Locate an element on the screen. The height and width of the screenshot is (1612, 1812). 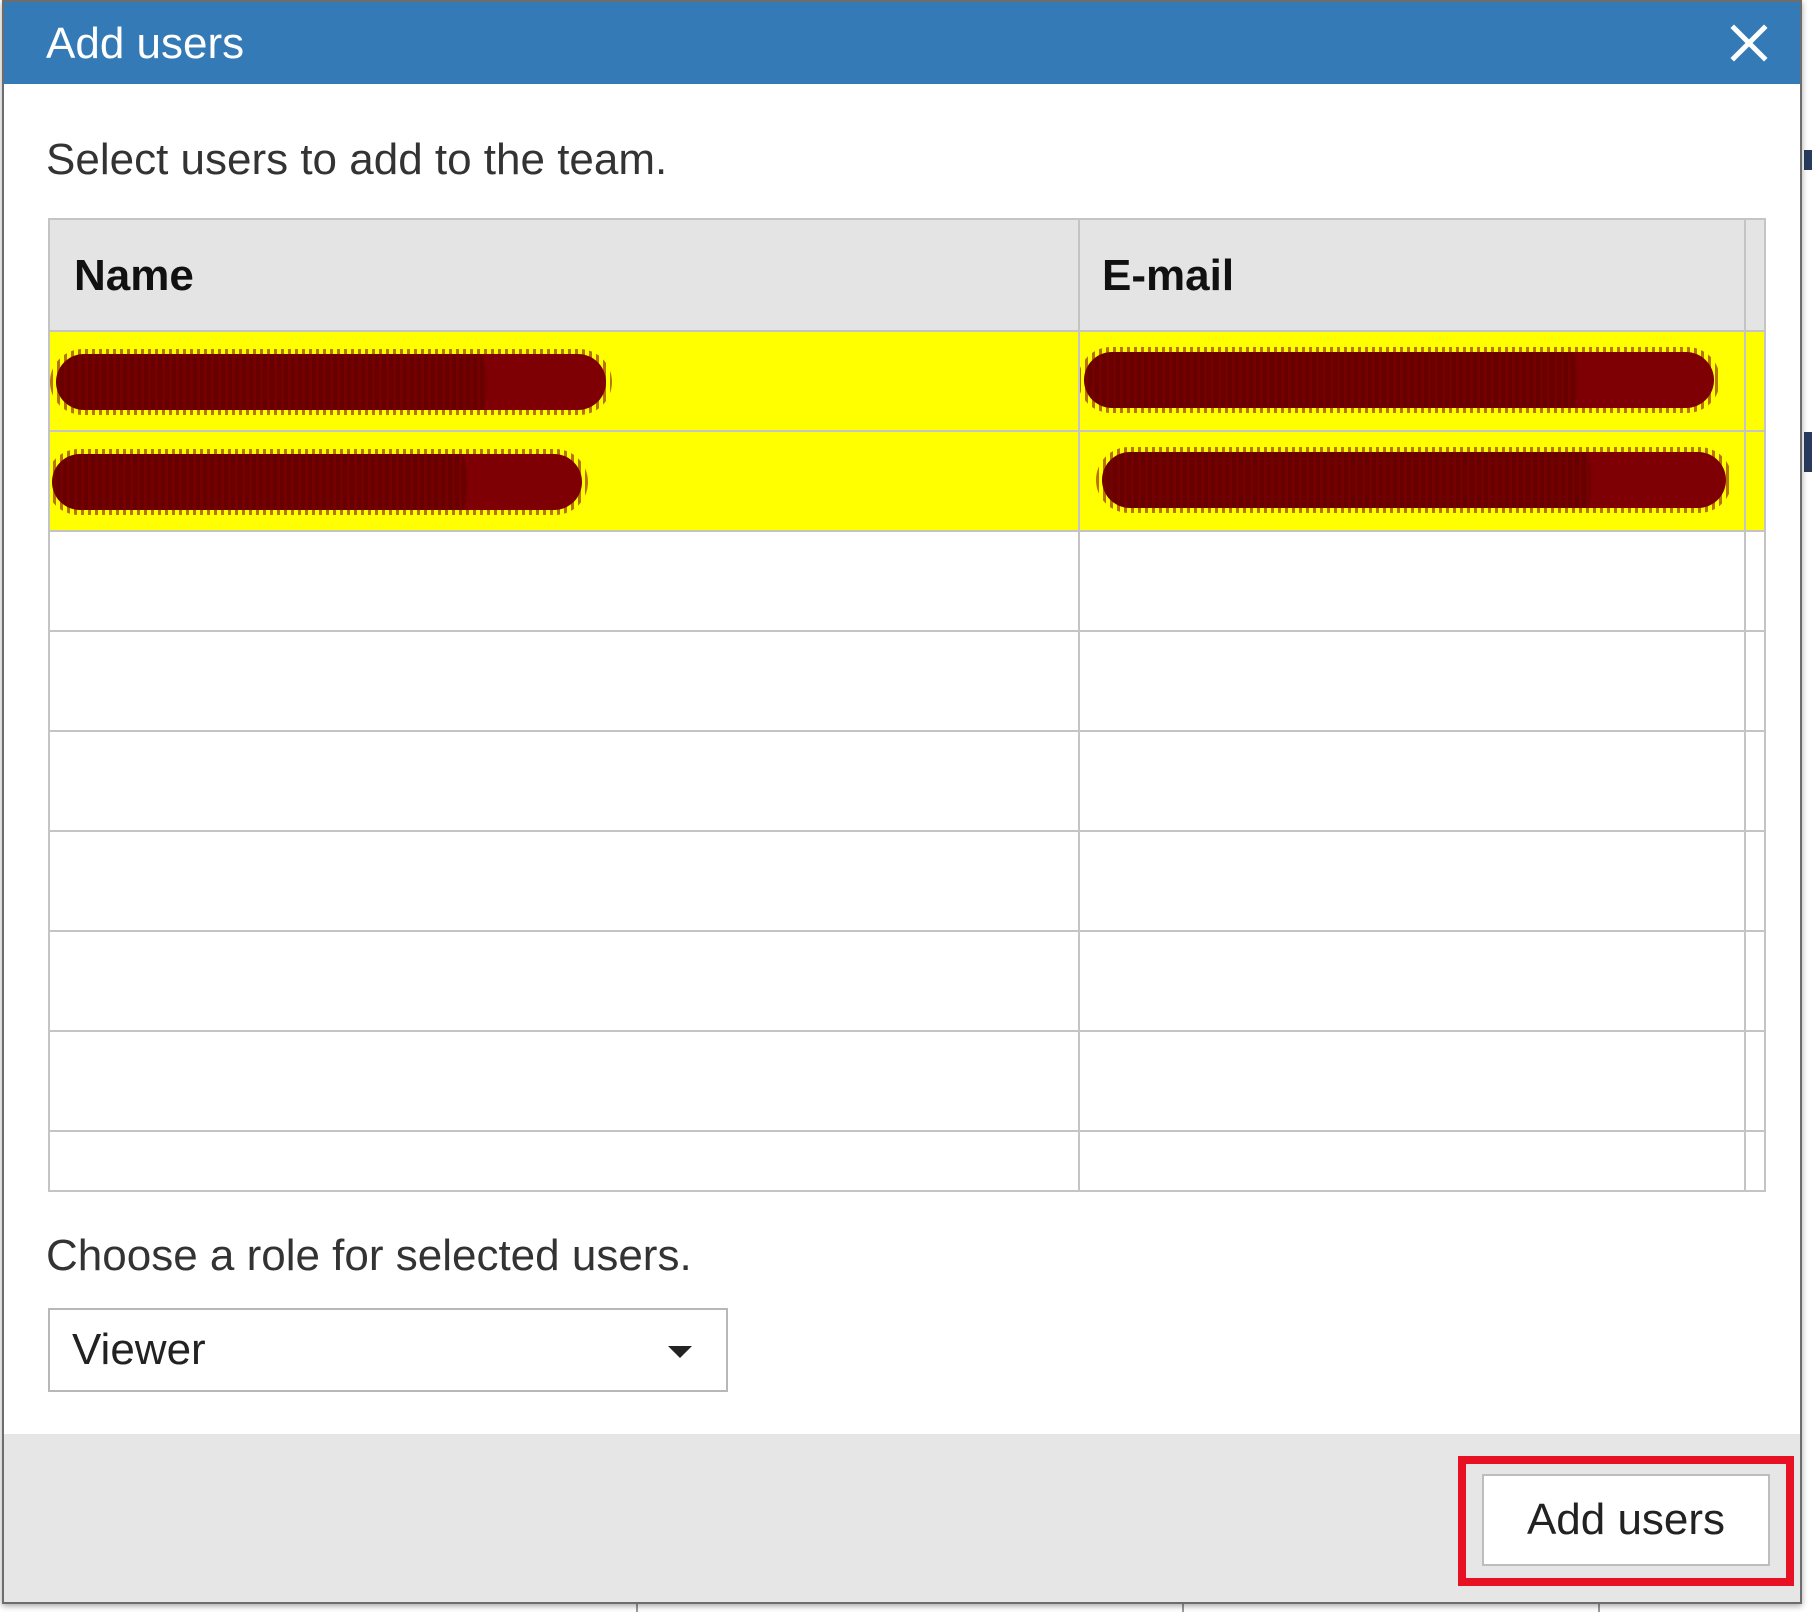
role-dropdown: Viewer is located at coordinates (388, 1350).